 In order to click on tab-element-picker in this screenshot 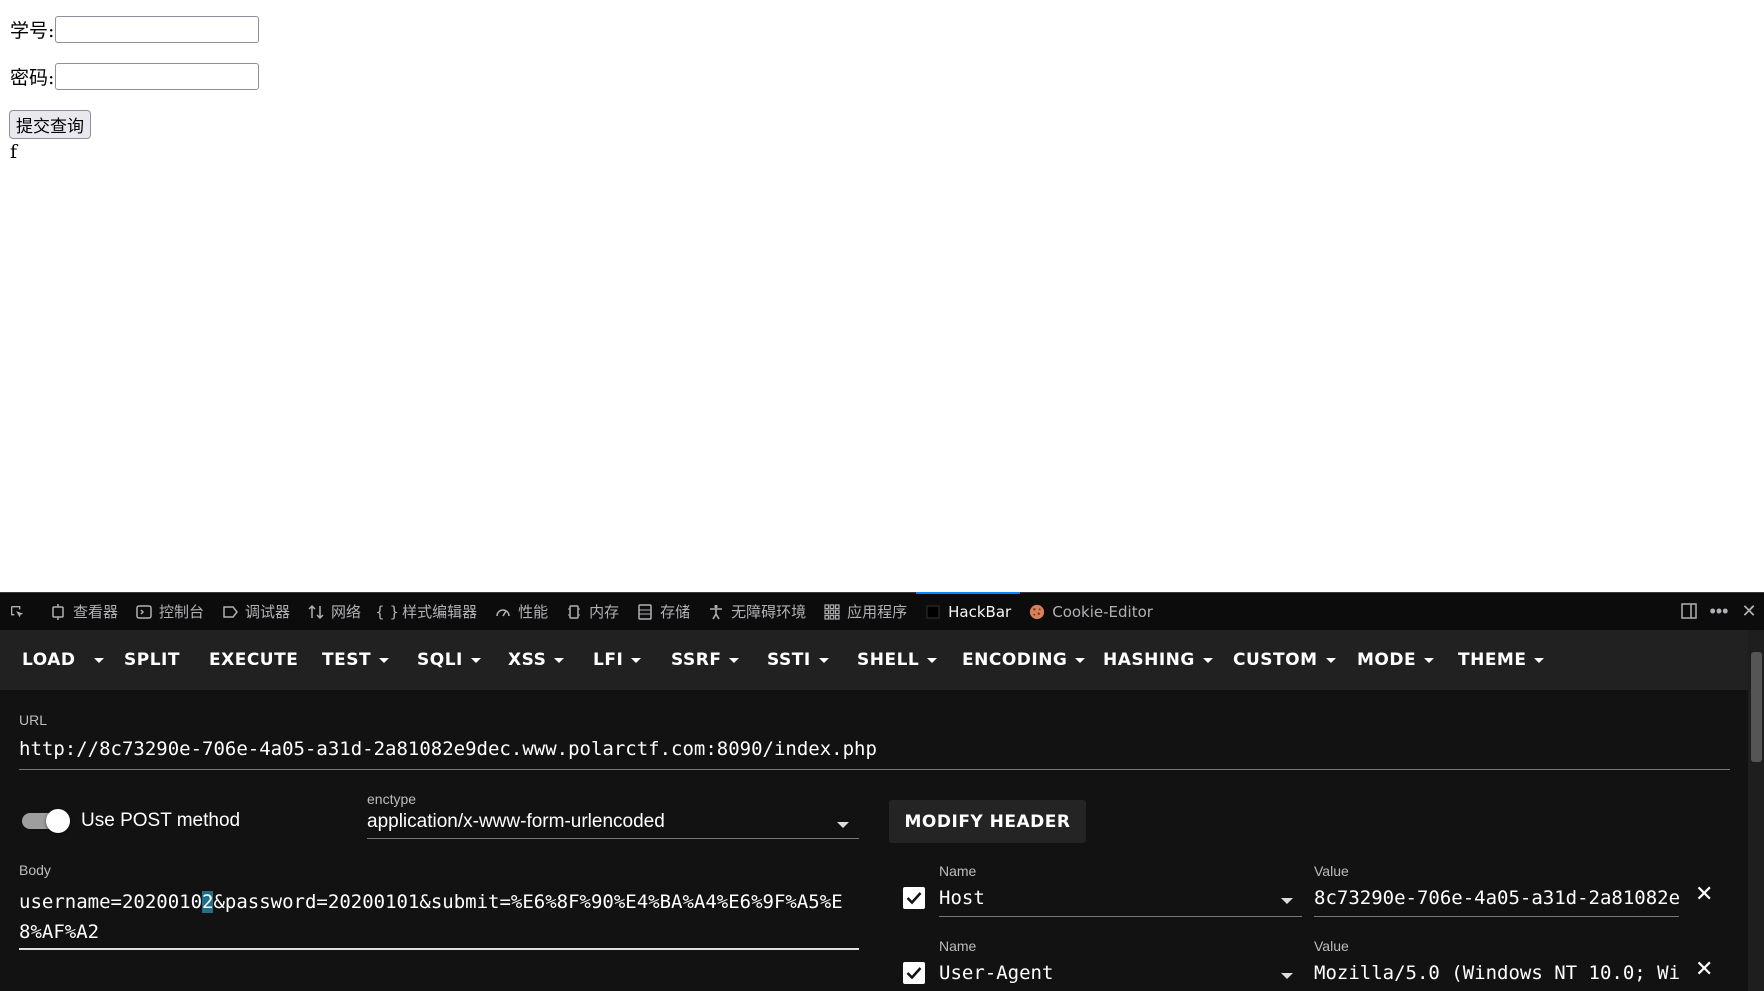, I will do `click(20, 612)`.